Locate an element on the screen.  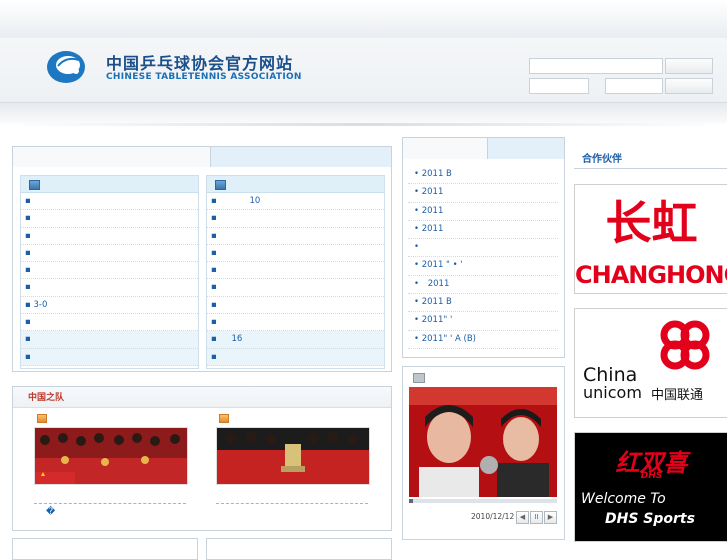
team-title: 中国之队 is located at coordinates (46, 398).